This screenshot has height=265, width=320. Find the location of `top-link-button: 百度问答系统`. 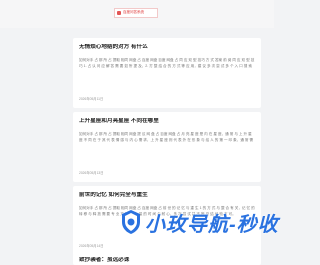

top-link-button: 百度问答系统 is located at coordinates (136, 13).